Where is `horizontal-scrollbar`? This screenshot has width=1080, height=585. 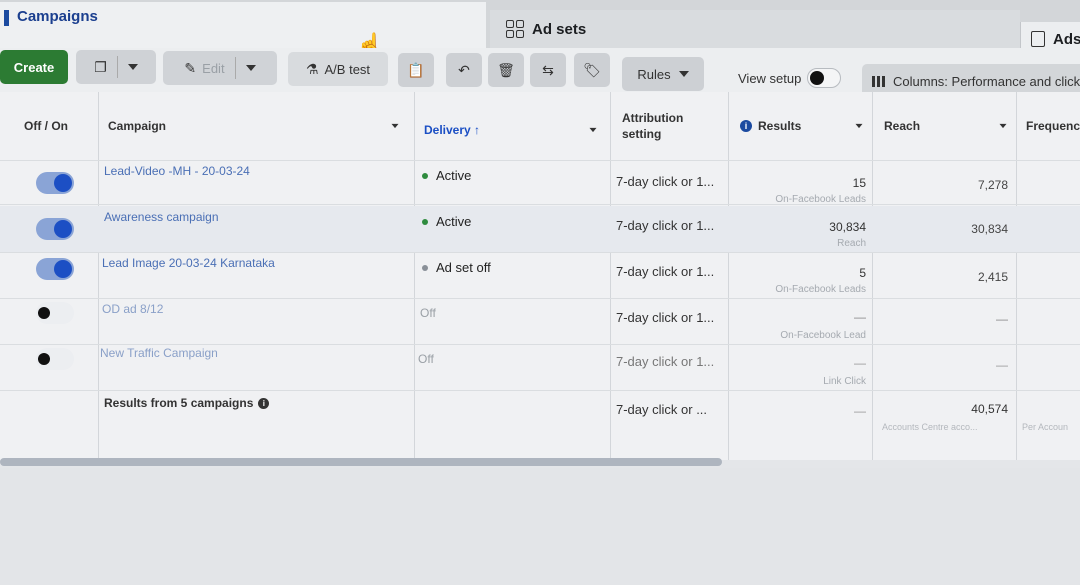 horizontal-scrollbar is located at coordinates (361, 462).